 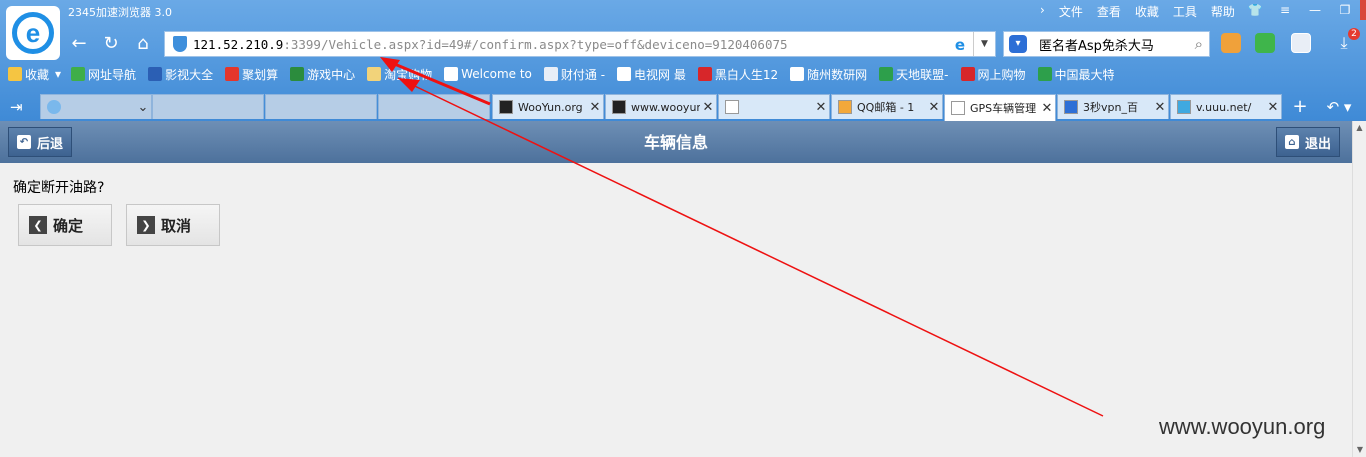 What do you see at coordinates (112, 74) in the screenshot?
I see `bookmark-label: 网址导航` at bounding box center [112, 74].